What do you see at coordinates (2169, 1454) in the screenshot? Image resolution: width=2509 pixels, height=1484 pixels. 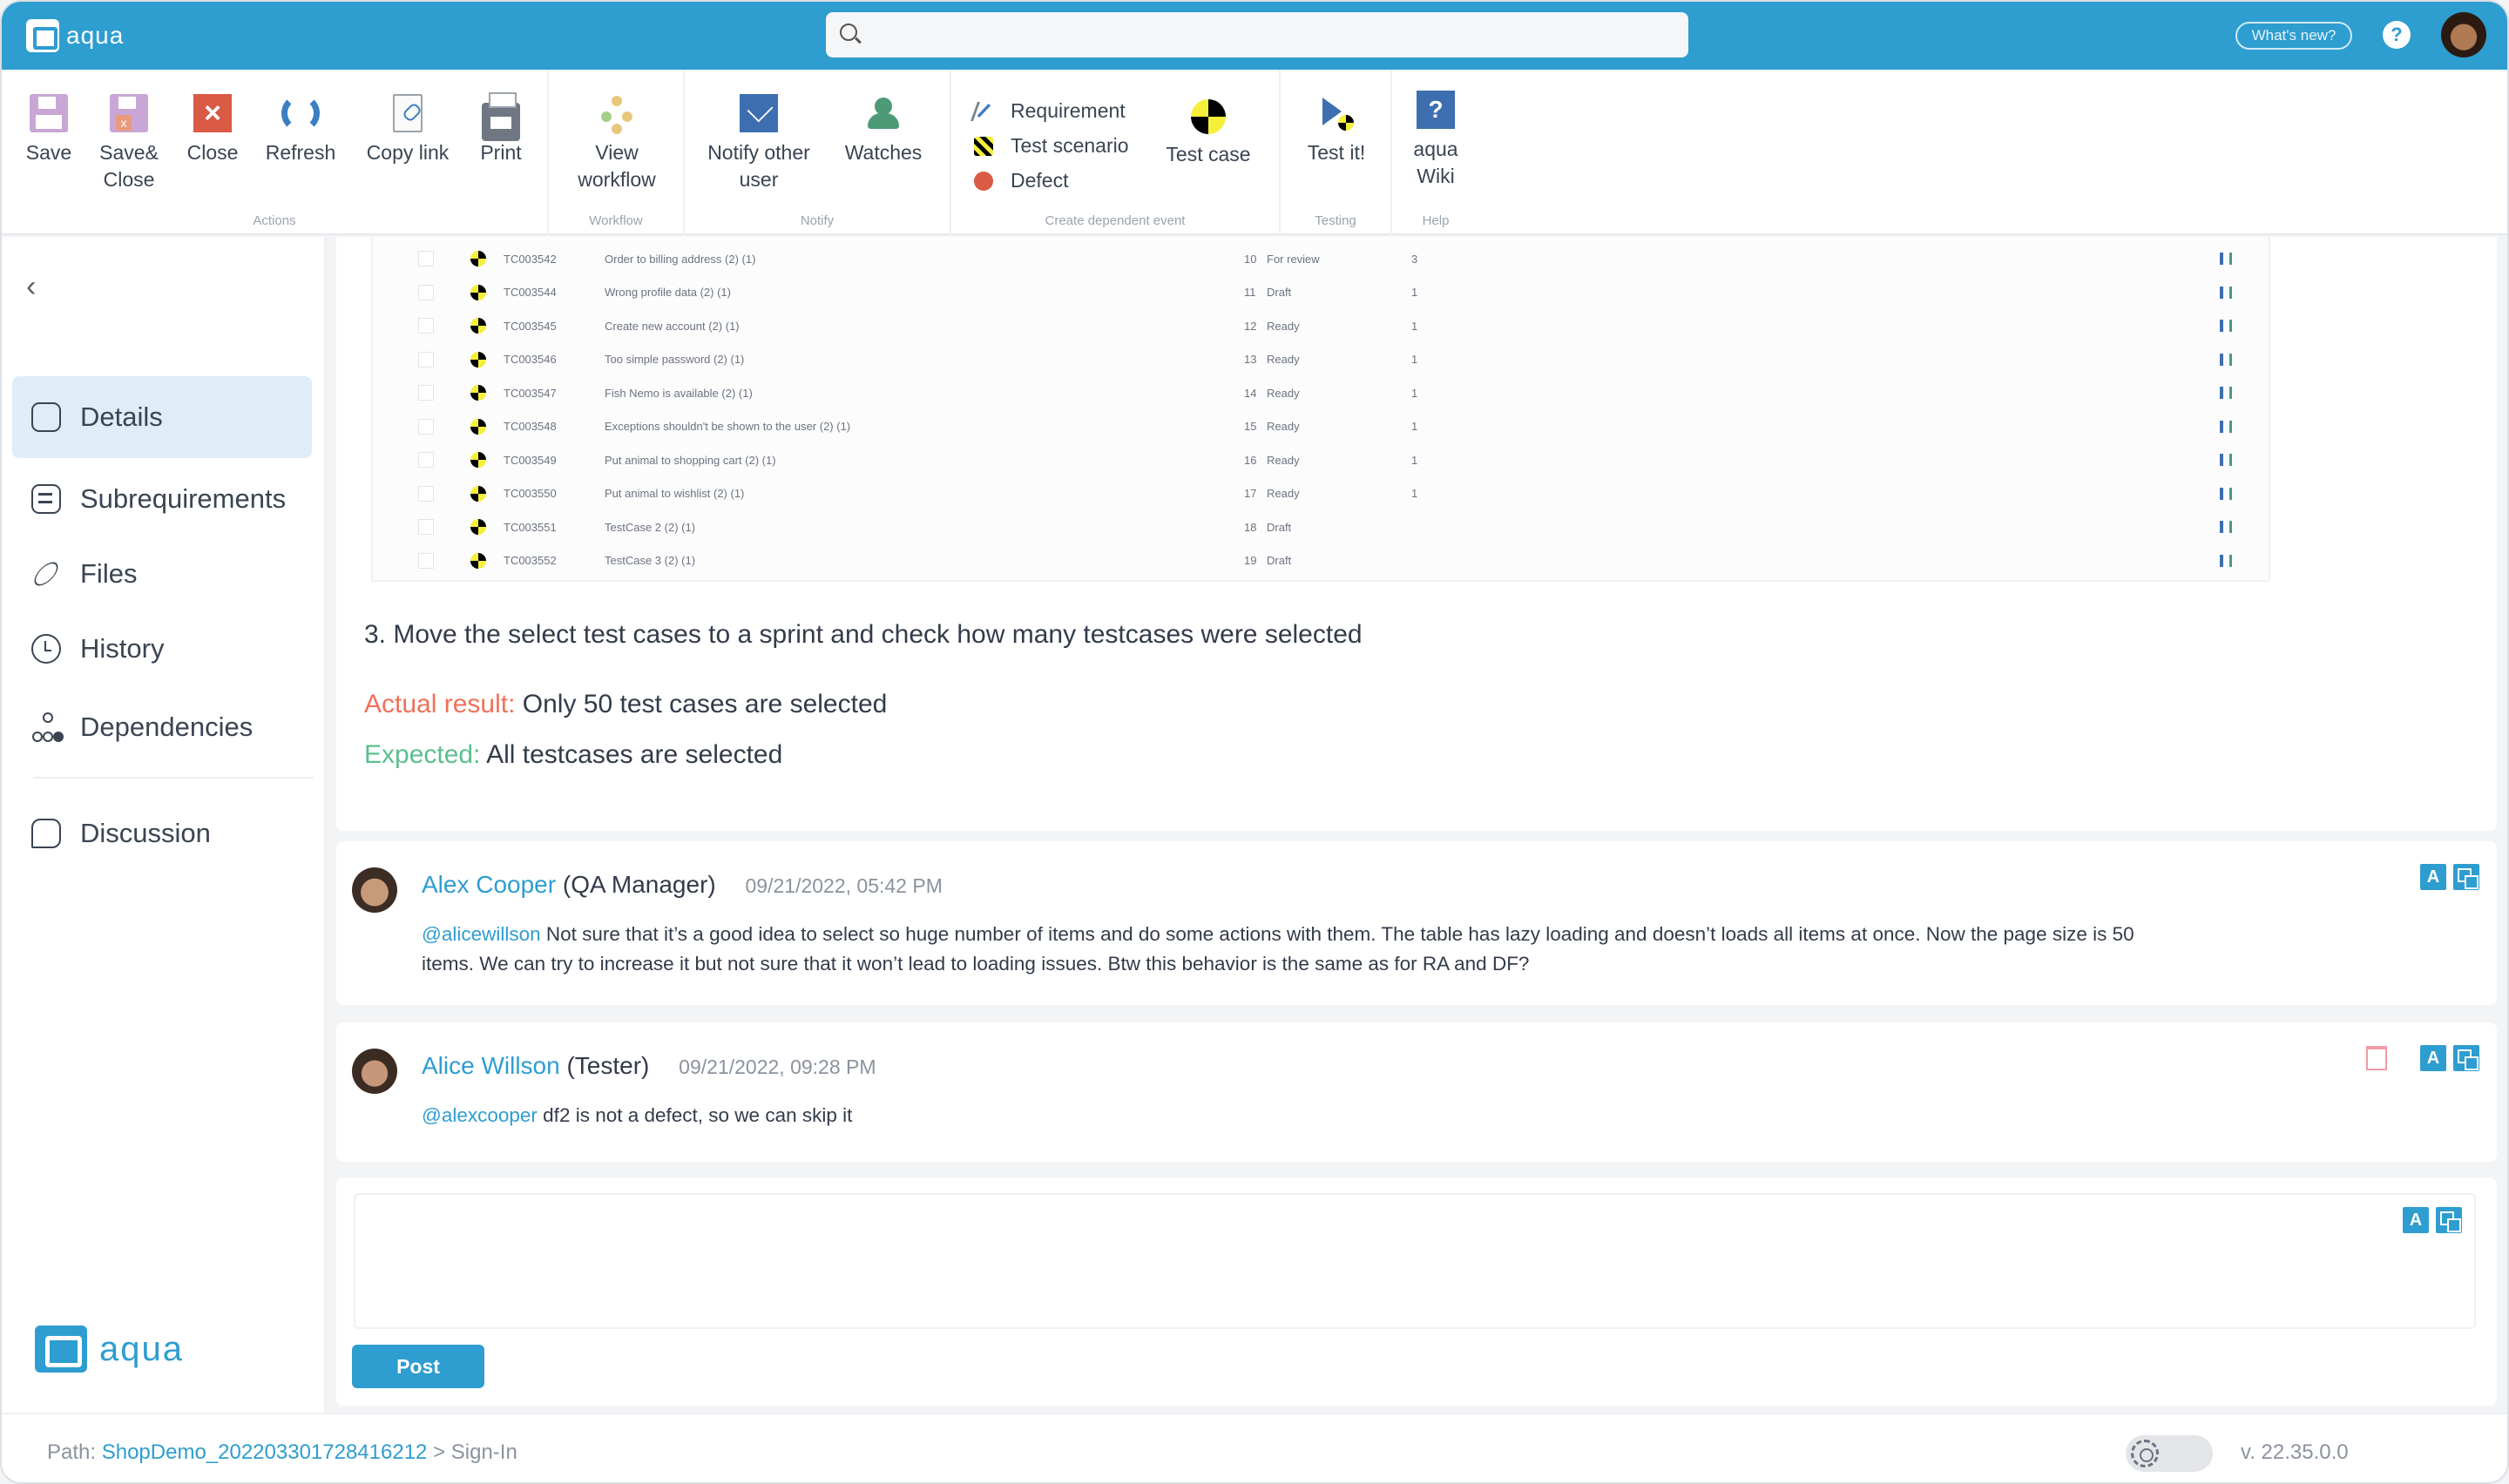 I see `settings-toggle` at bounding box center [2169, 1454].